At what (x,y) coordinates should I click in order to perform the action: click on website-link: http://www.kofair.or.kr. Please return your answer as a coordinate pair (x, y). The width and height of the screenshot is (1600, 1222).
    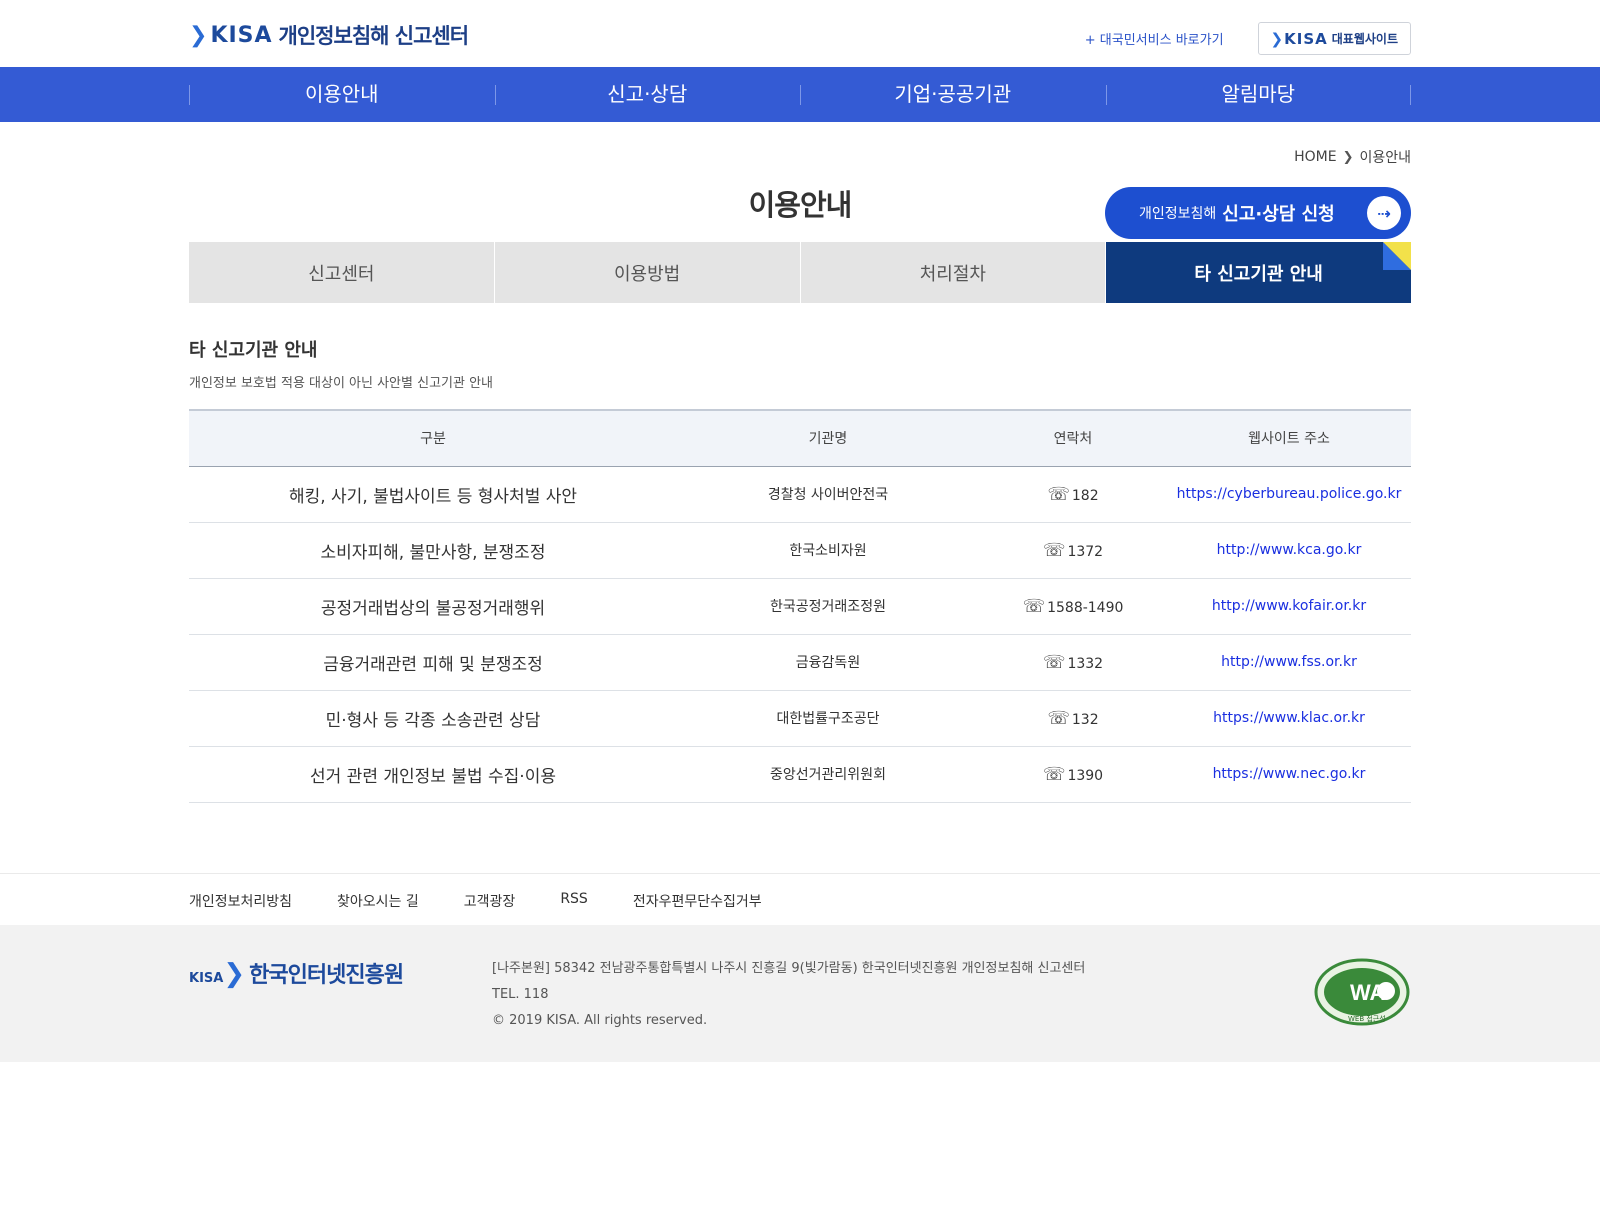
    Looking at the image, I should click on (1289, 606).